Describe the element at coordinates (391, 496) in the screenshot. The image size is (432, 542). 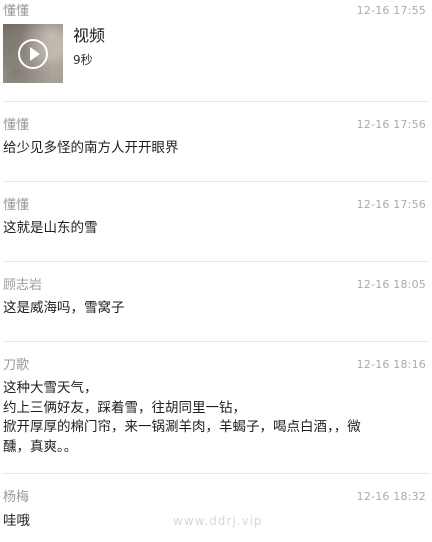
I see `message-time: 12-16 18:32` at that location.